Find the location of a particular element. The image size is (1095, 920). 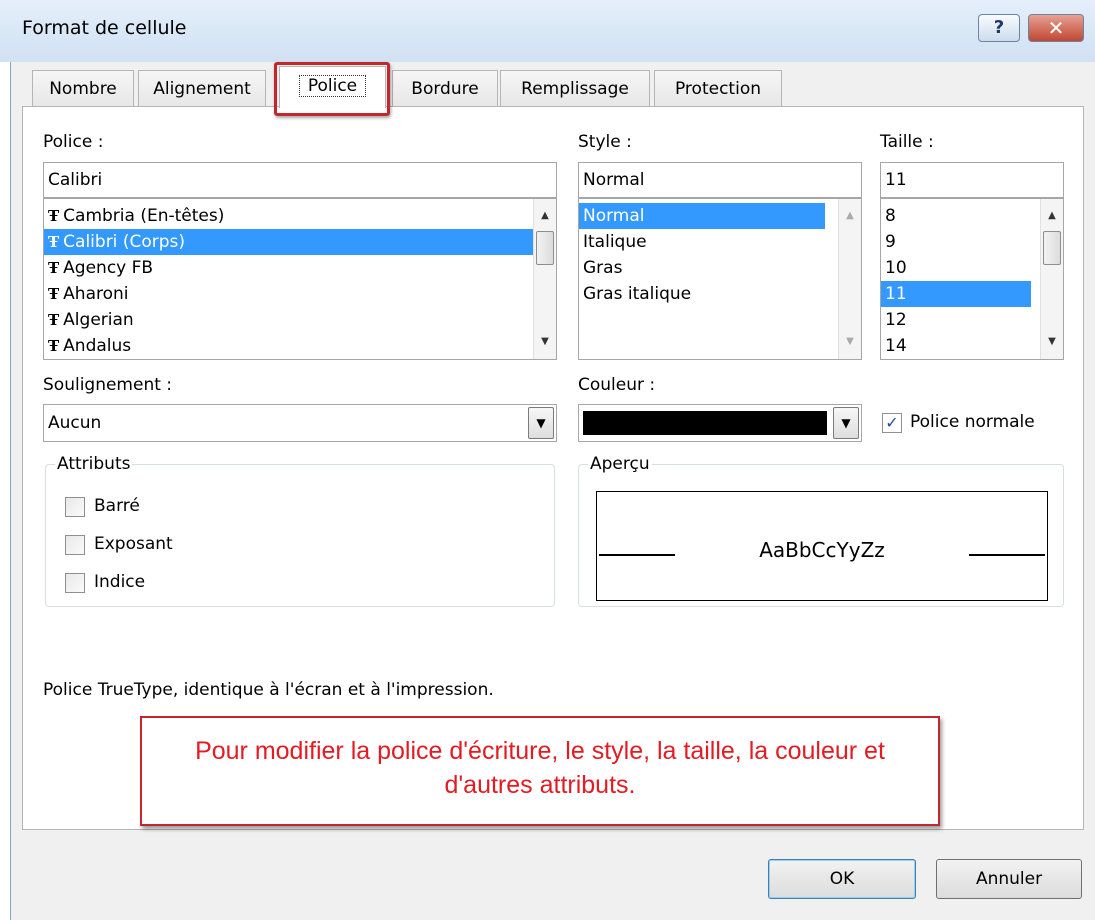

help-button: ? is located at coordinates (999, 28).